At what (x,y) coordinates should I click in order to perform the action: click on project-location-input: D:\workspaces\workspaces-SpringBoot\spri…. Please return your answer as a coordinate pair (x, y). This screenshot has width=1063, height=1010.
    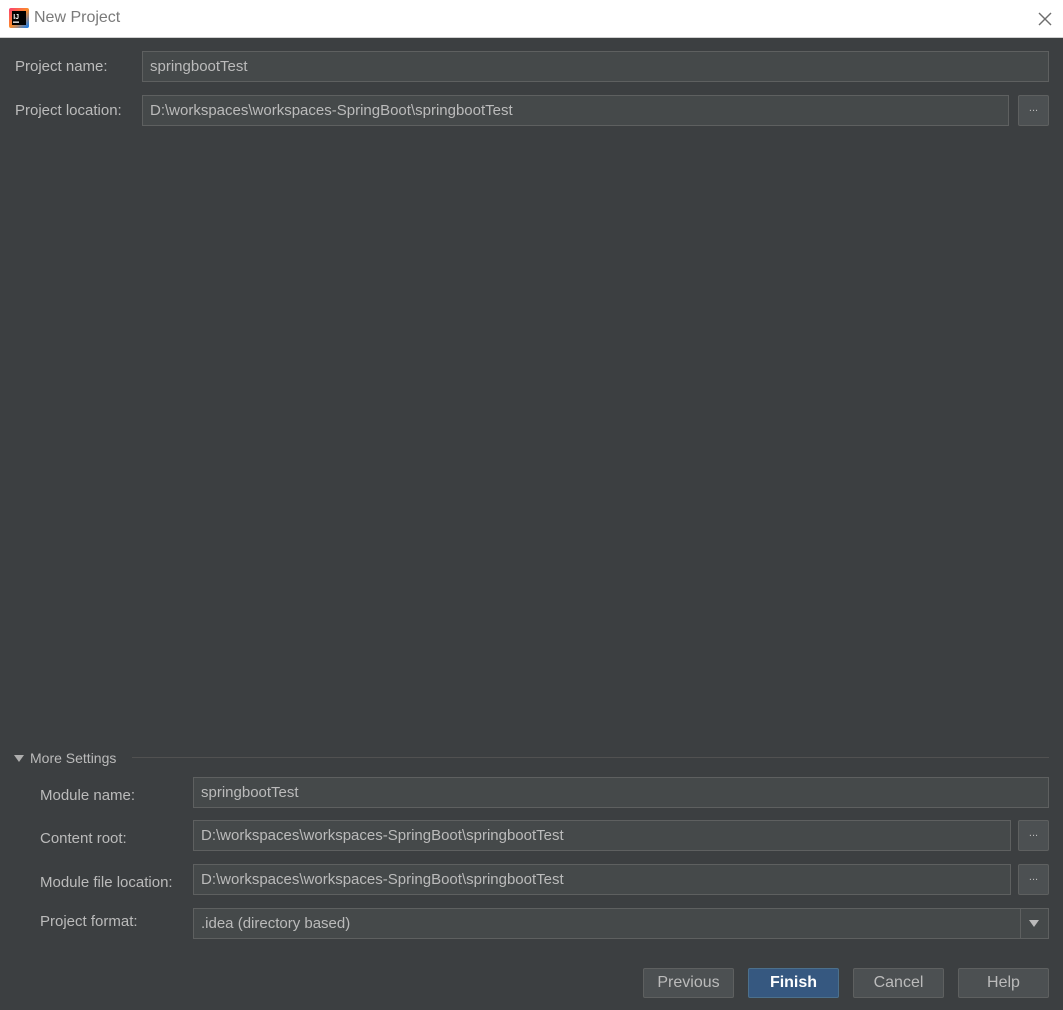
    Looking at the image, I should click on (575, 110).